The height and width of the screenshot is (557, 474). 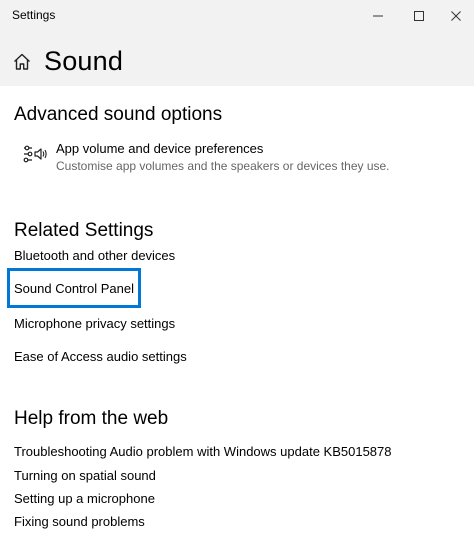 What do you see at coordinates (84, 61) in the screenshot?
I see `page-title: Sound` at bounding box center [84, 61].